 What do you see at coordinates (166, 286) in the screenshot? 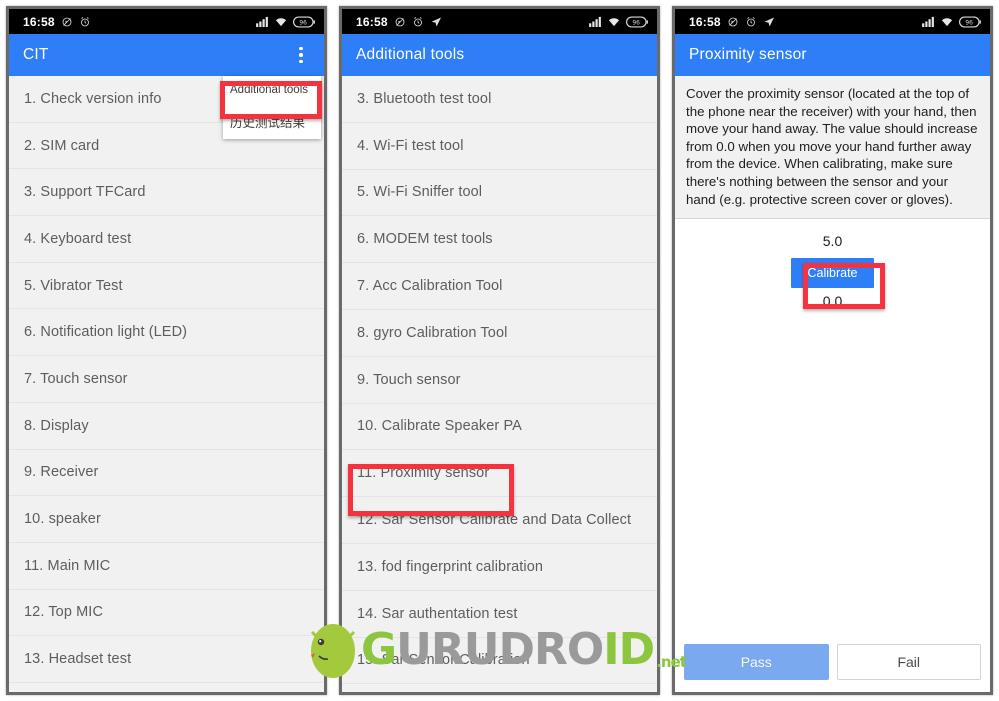
I see `list-item: 5. Vibrator Test` at bounding box center [166, 286].